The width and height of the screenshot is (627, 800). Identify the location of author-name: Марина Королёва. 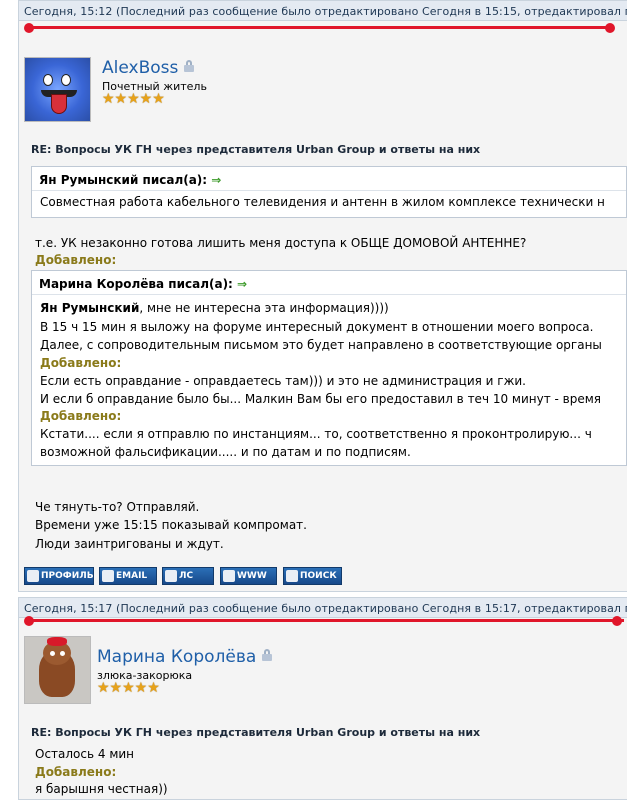
(185, 657).